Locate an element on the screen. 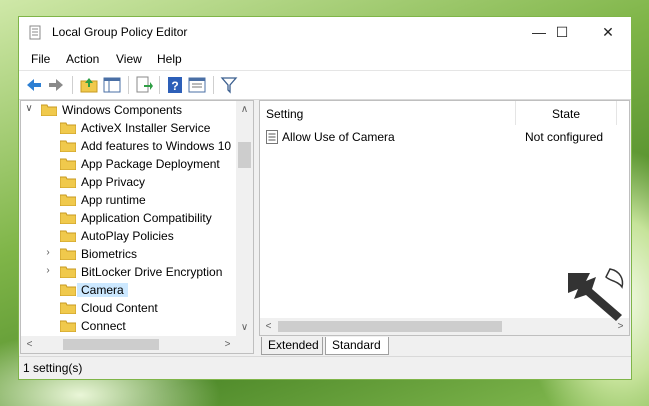 This screenshot has height=406, width=649. menu-file: File is located at coordinates (40, 59).